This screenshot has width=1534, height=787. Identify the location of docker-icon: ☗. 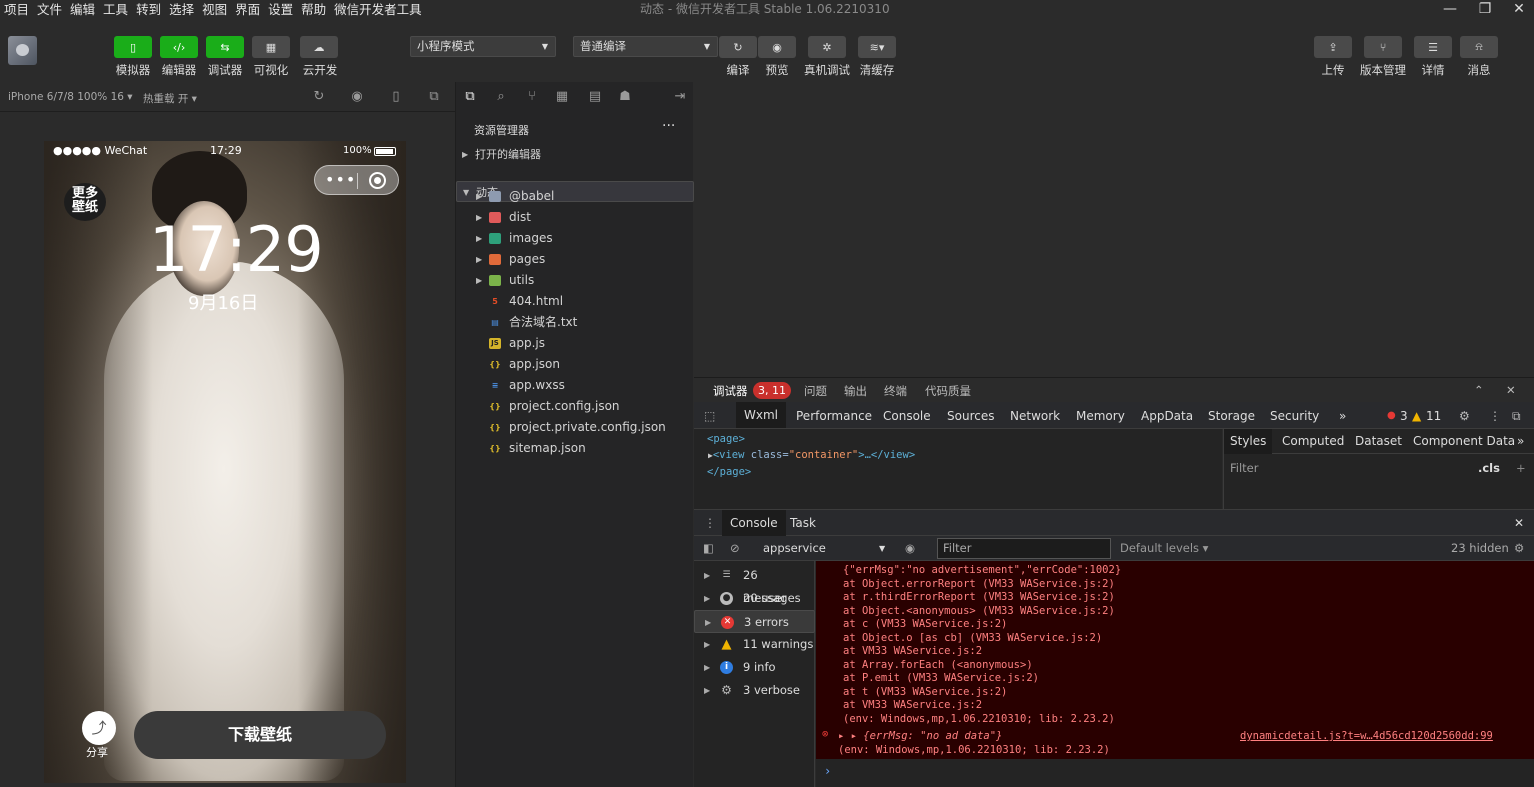
(625, 97).